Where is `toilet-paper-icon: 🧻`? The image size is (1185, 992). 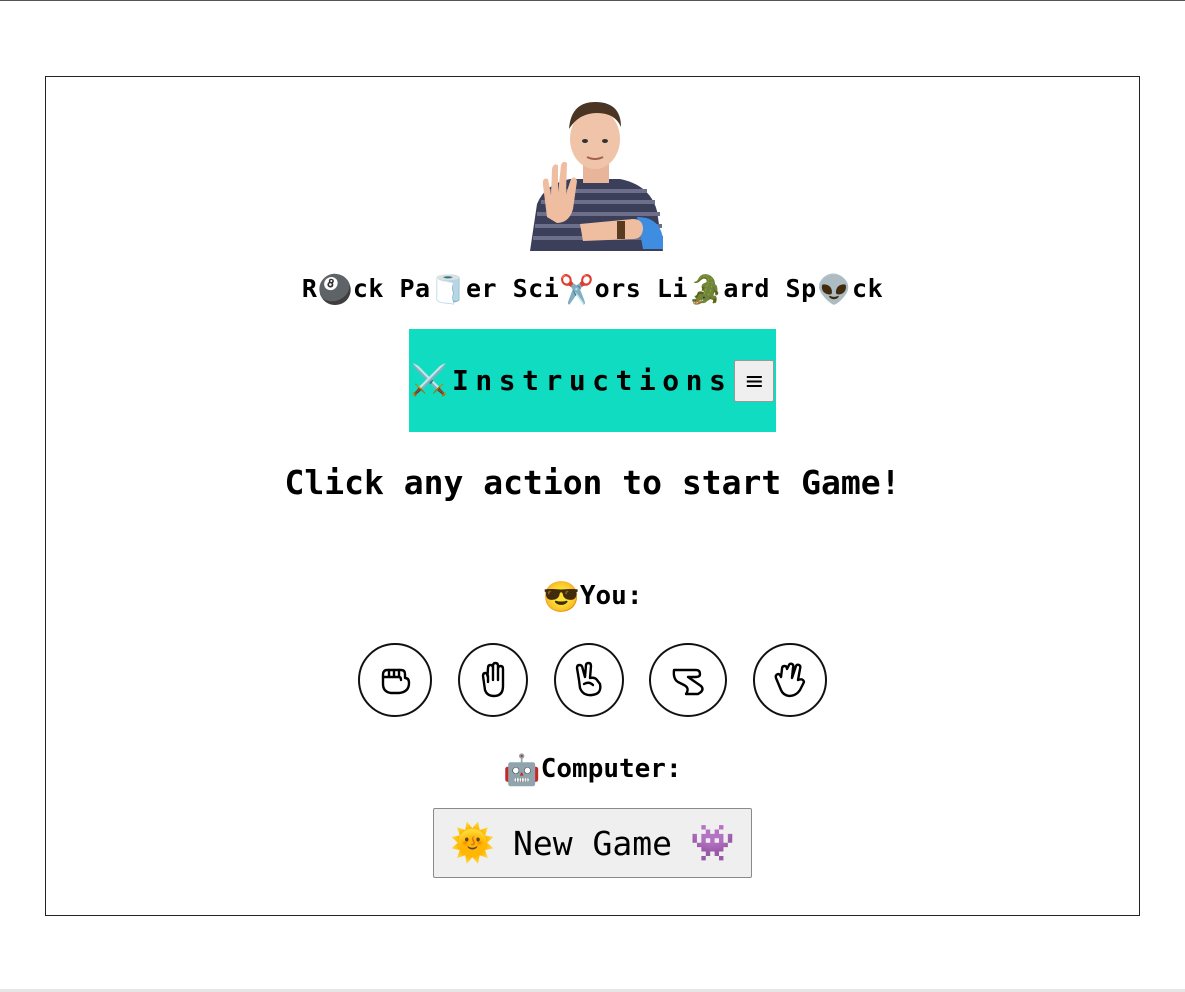
toilet-paper-icon: 🧻 is located at coordinates (448, 289).